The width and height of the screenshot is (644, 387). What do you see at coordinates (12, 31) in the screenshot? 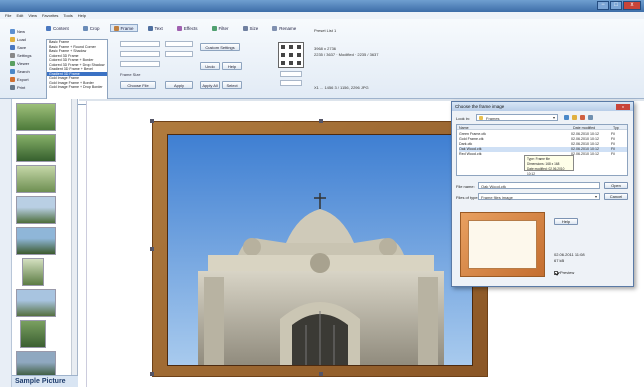
I see `new-icon` at bounding box center [12, 31].